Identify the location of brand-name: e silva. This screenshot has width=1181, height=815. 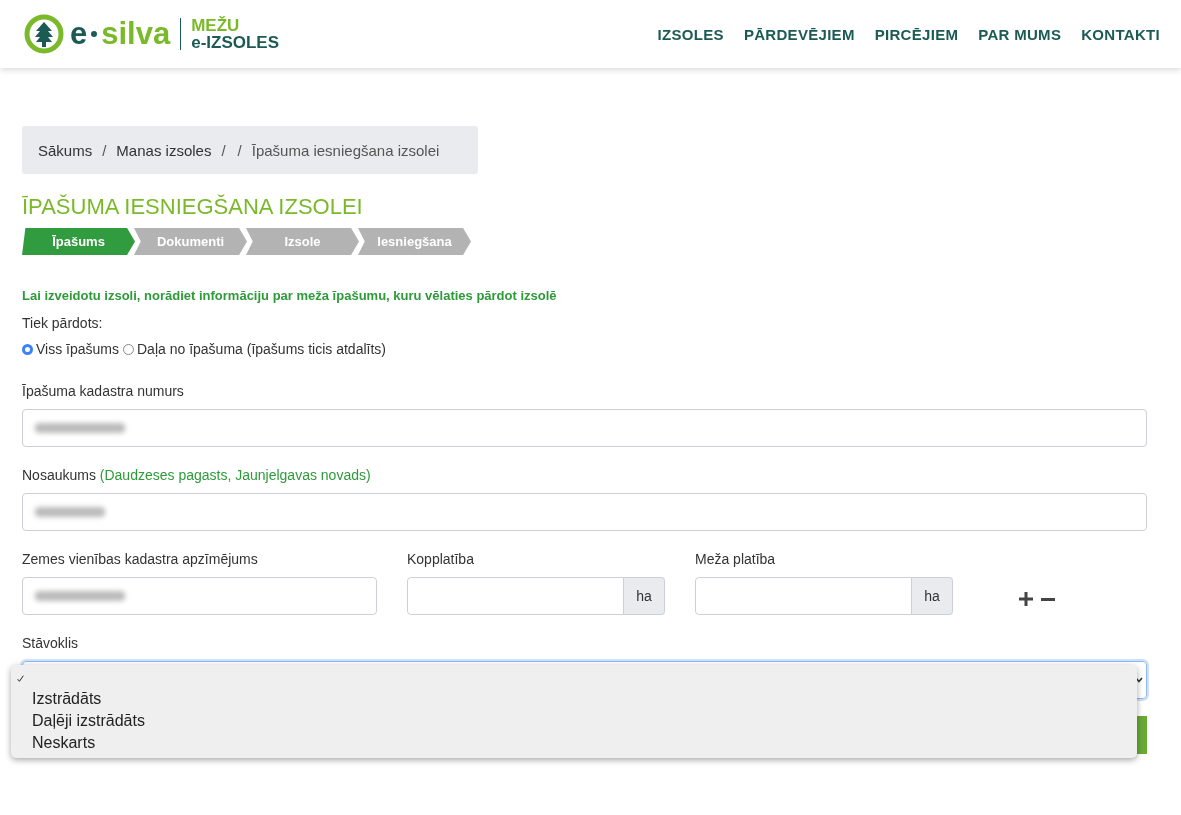
(120, 34).